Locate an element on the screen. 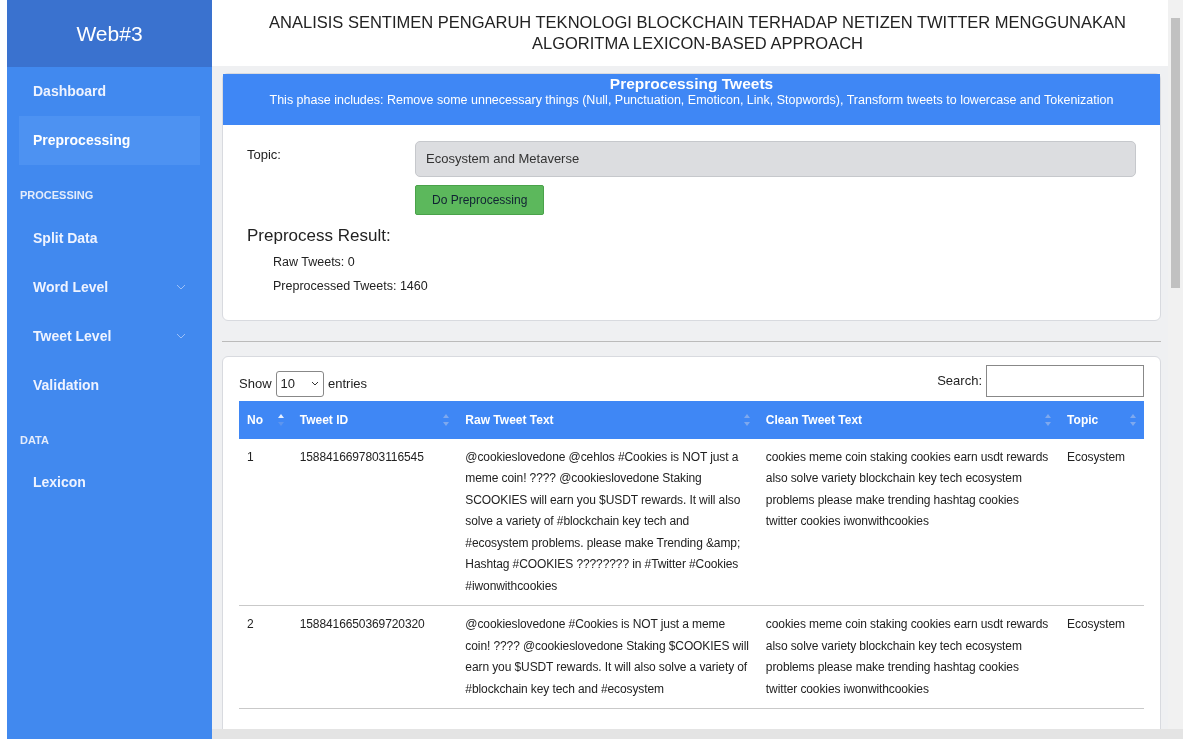 Image resolution: width=1183 pixels, height=739 pixels. sidebar-item: Dashboard is located at coordinates (109, 91).